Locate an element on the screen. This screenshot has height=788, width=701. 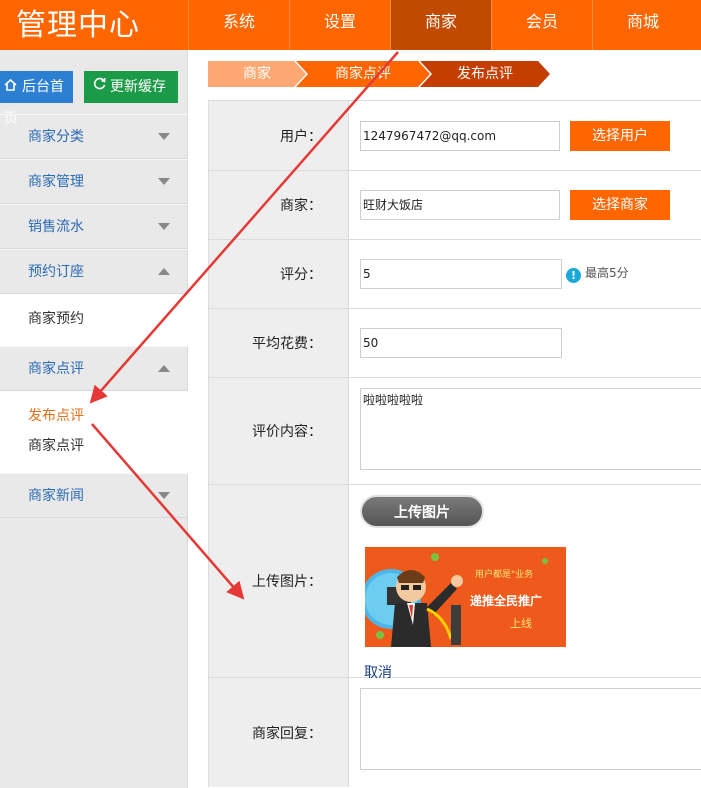
tab-mall: 商城 is located at coordinates (642, 25).